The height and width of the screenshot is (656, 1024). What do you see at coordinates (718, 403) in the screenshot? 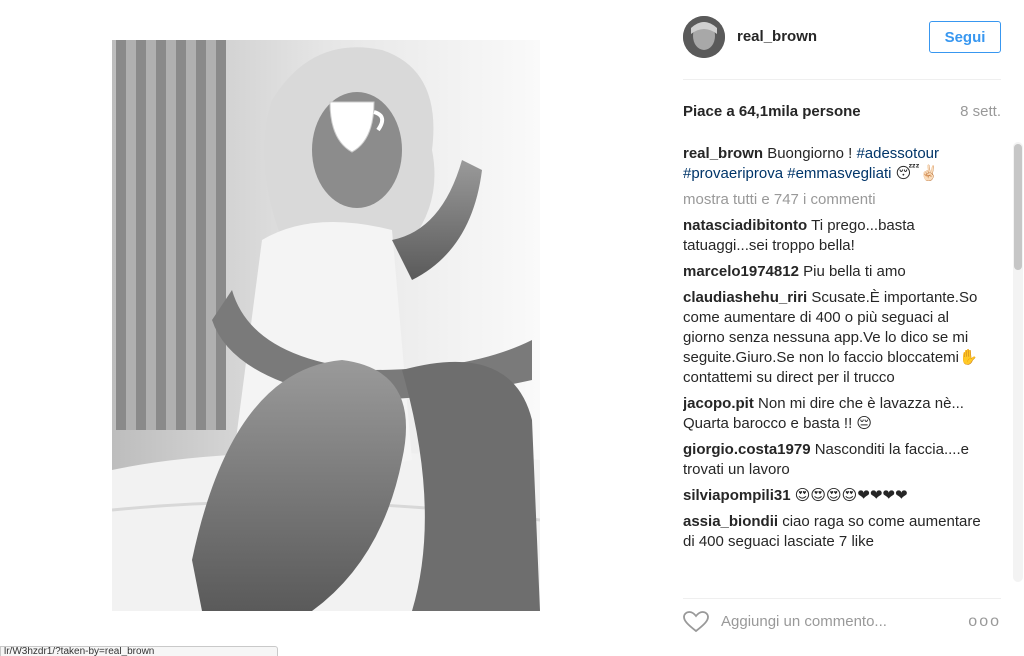
I see `comment-author: jacopo.pit` at bounding box center [718, 403].